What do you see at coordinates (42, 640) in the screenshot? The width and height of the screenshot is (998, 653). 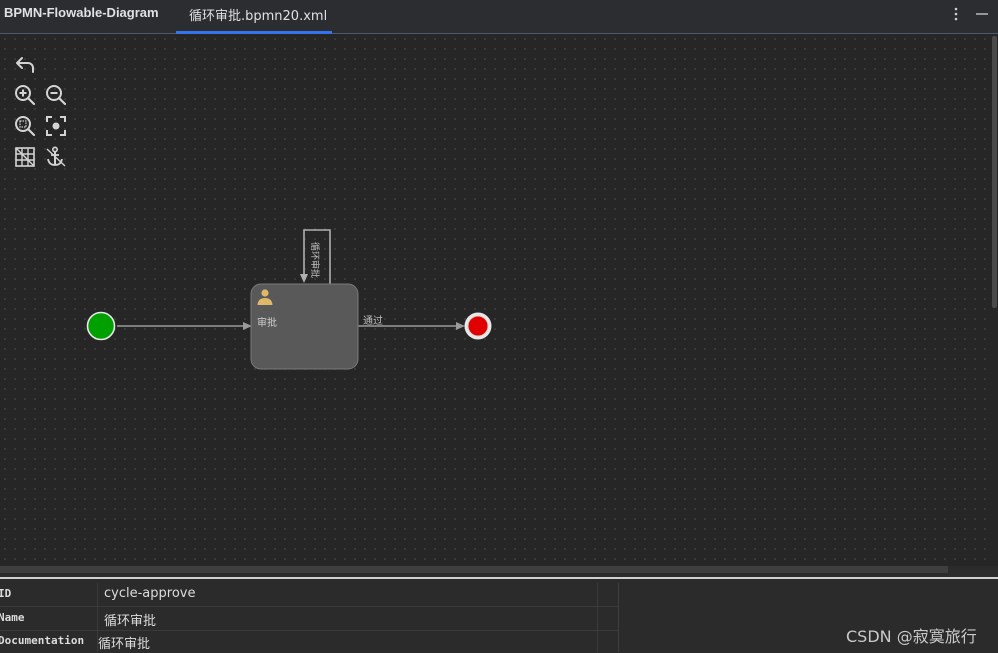 I see `property-key: Documentation` at bounding box center [42, 640].